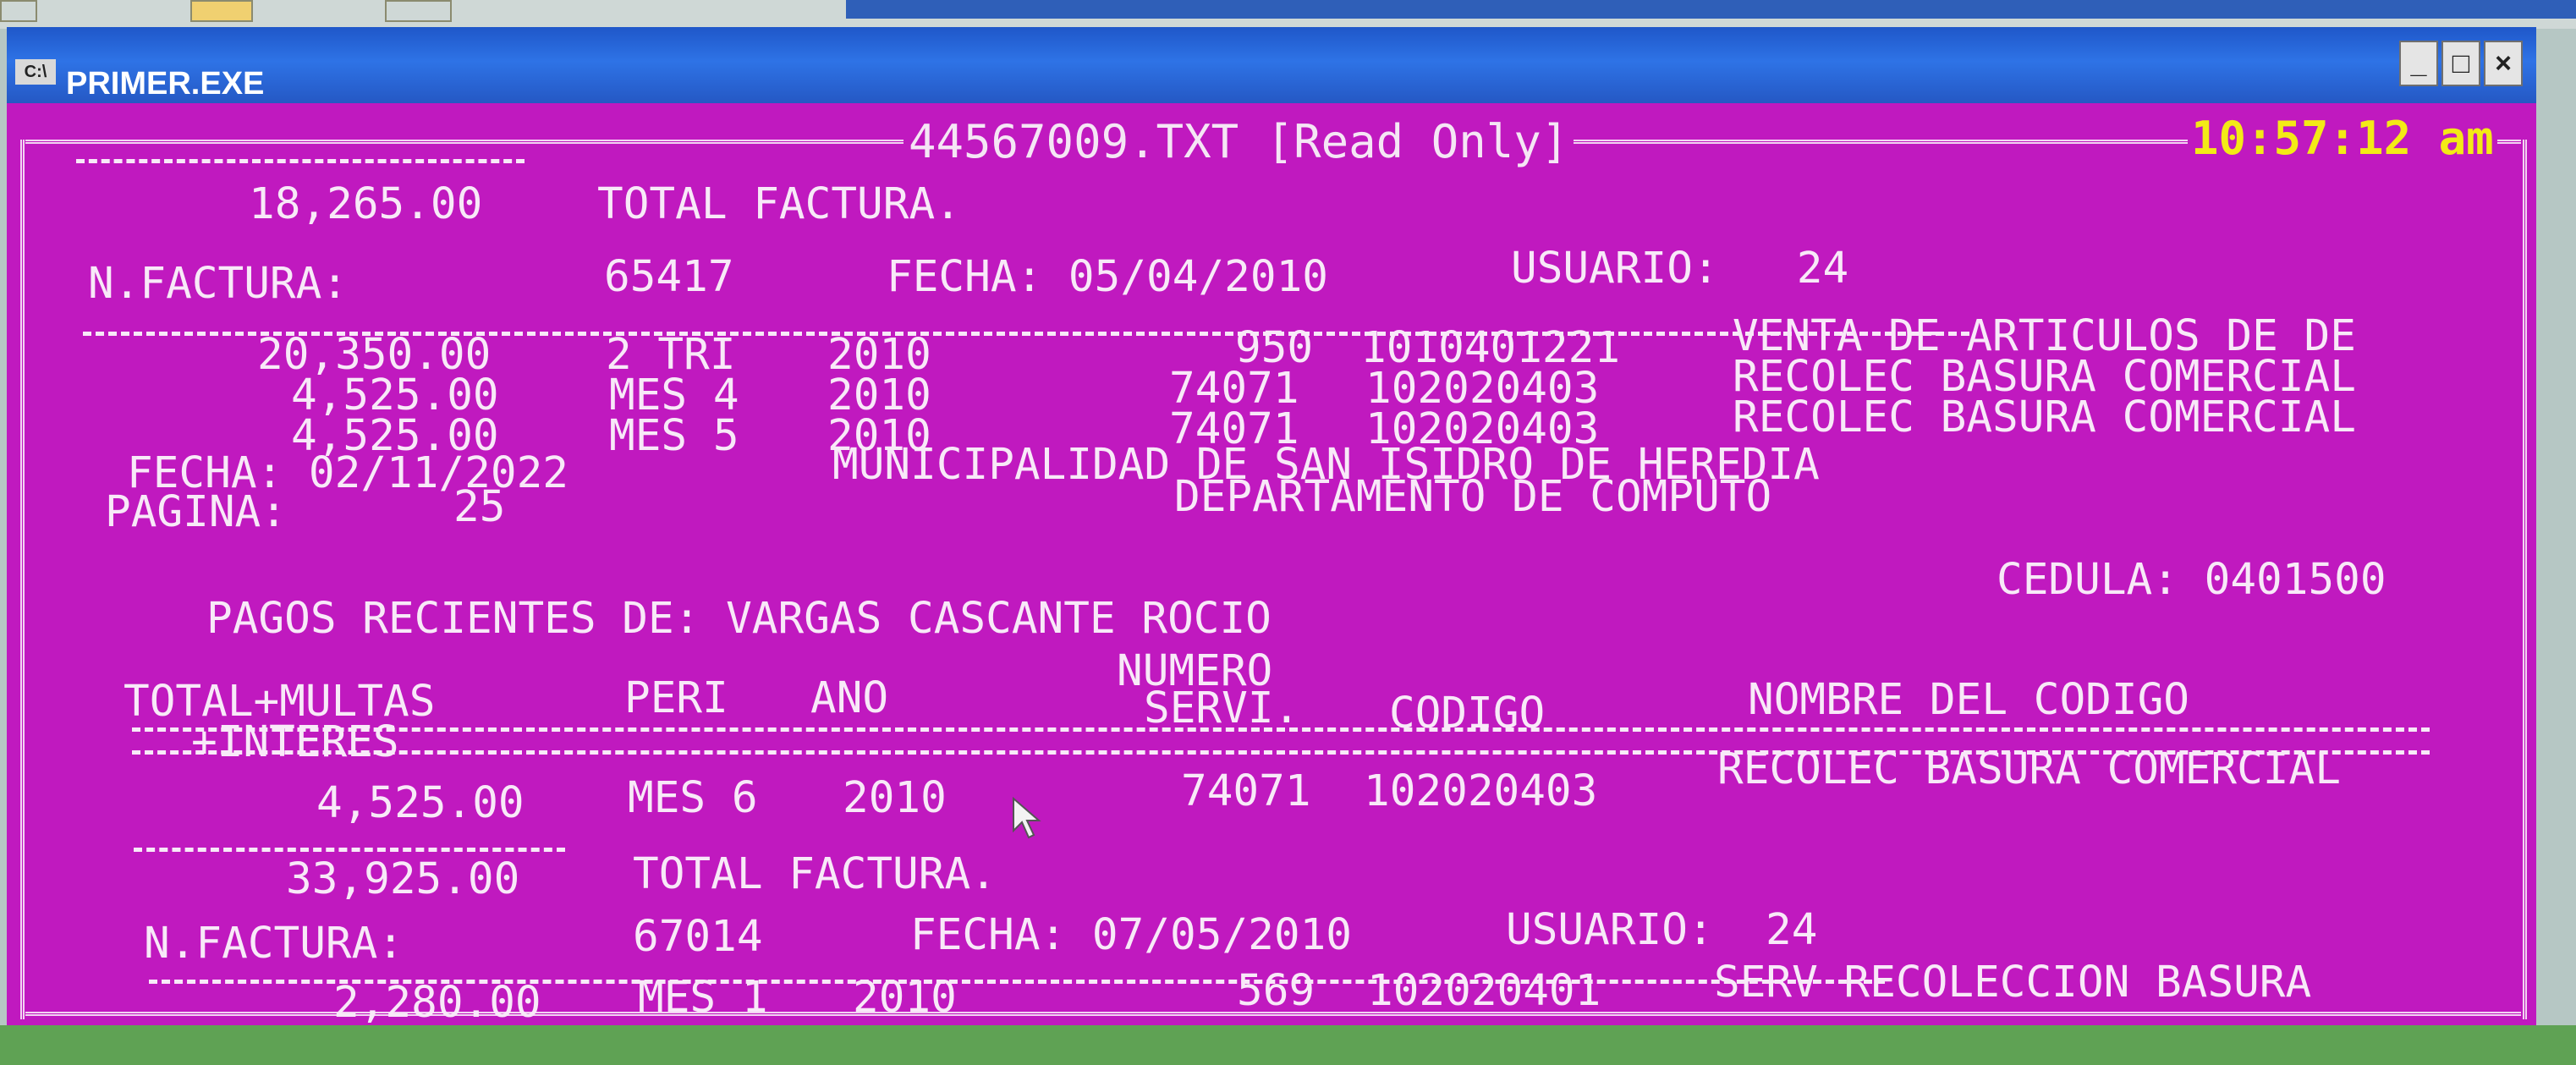  I want to click on column-header-year: ANO, so click(849, 698).